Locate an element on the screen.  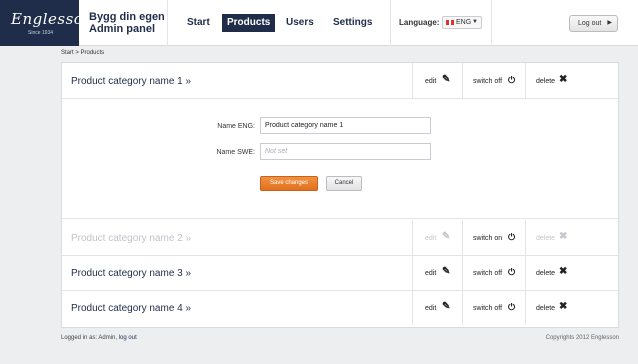
nav-users: Users is located at coordinates (300, 23).